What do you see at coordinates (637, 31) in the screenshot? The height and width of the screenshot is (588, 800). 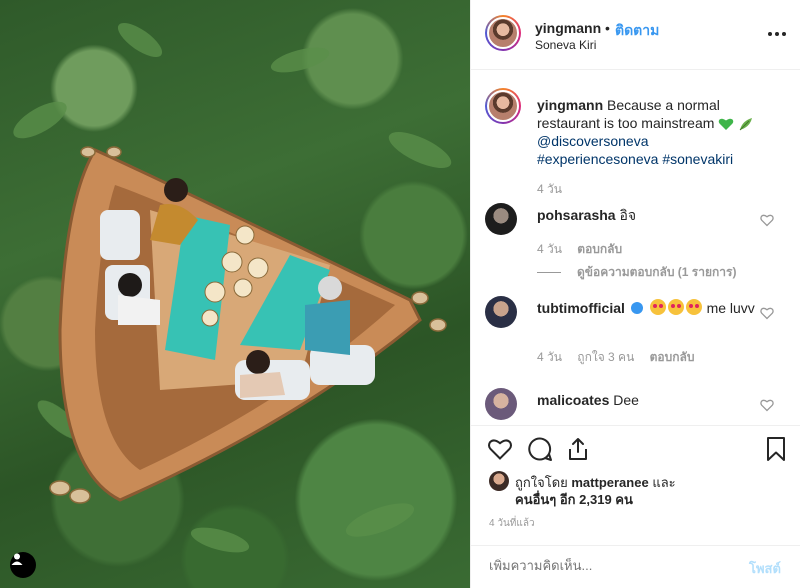 I see `follow-button: ติดตาม` at bounding box center [637, 31].